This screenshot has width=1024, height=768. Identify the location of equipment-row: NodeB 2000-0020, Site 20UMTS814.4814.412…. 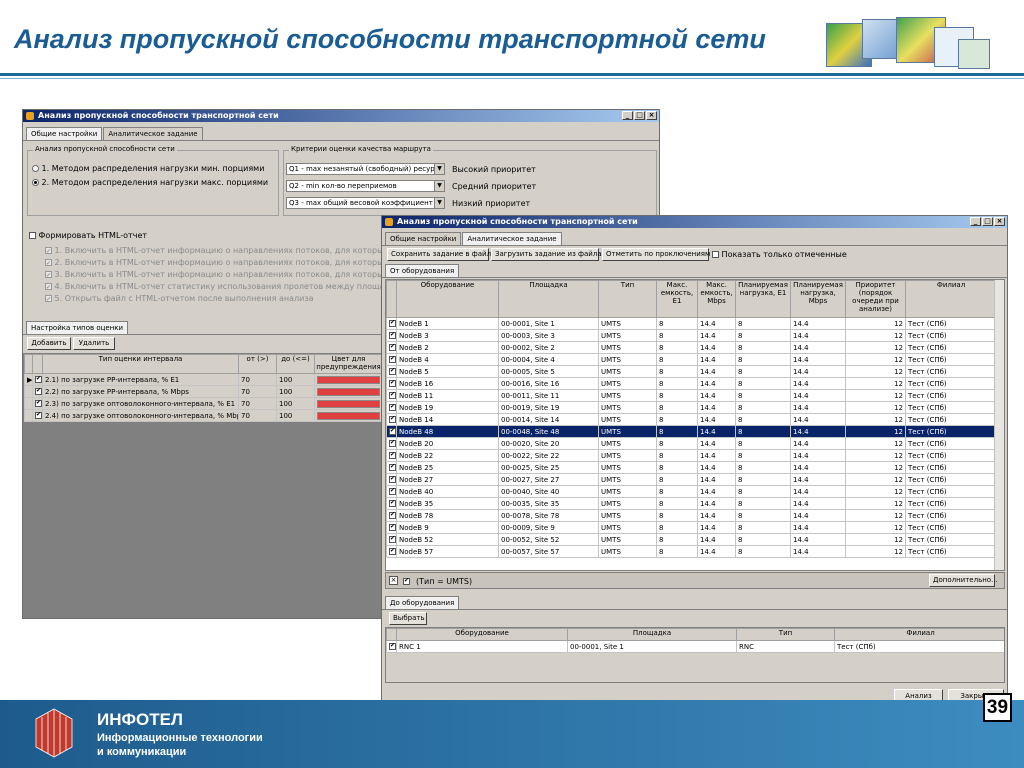
(691, 443).